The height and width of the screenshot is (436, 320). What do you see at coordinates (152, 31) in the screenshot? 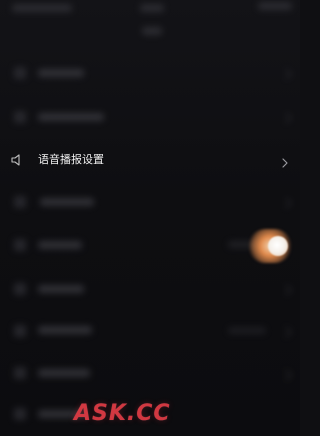
I see `blurred-status-bar-detail` at bounding box center [152, 31].